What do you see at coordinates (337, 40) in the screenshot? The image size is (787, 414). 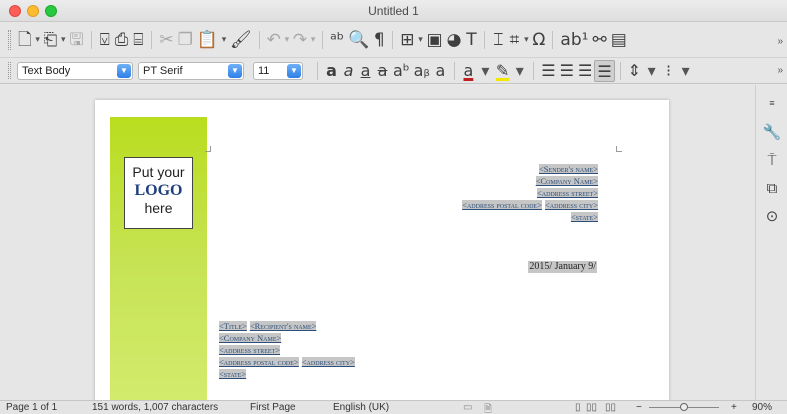 I see `spellcheck-icon: ᵃᵇ` at bounding box center [337, 40].